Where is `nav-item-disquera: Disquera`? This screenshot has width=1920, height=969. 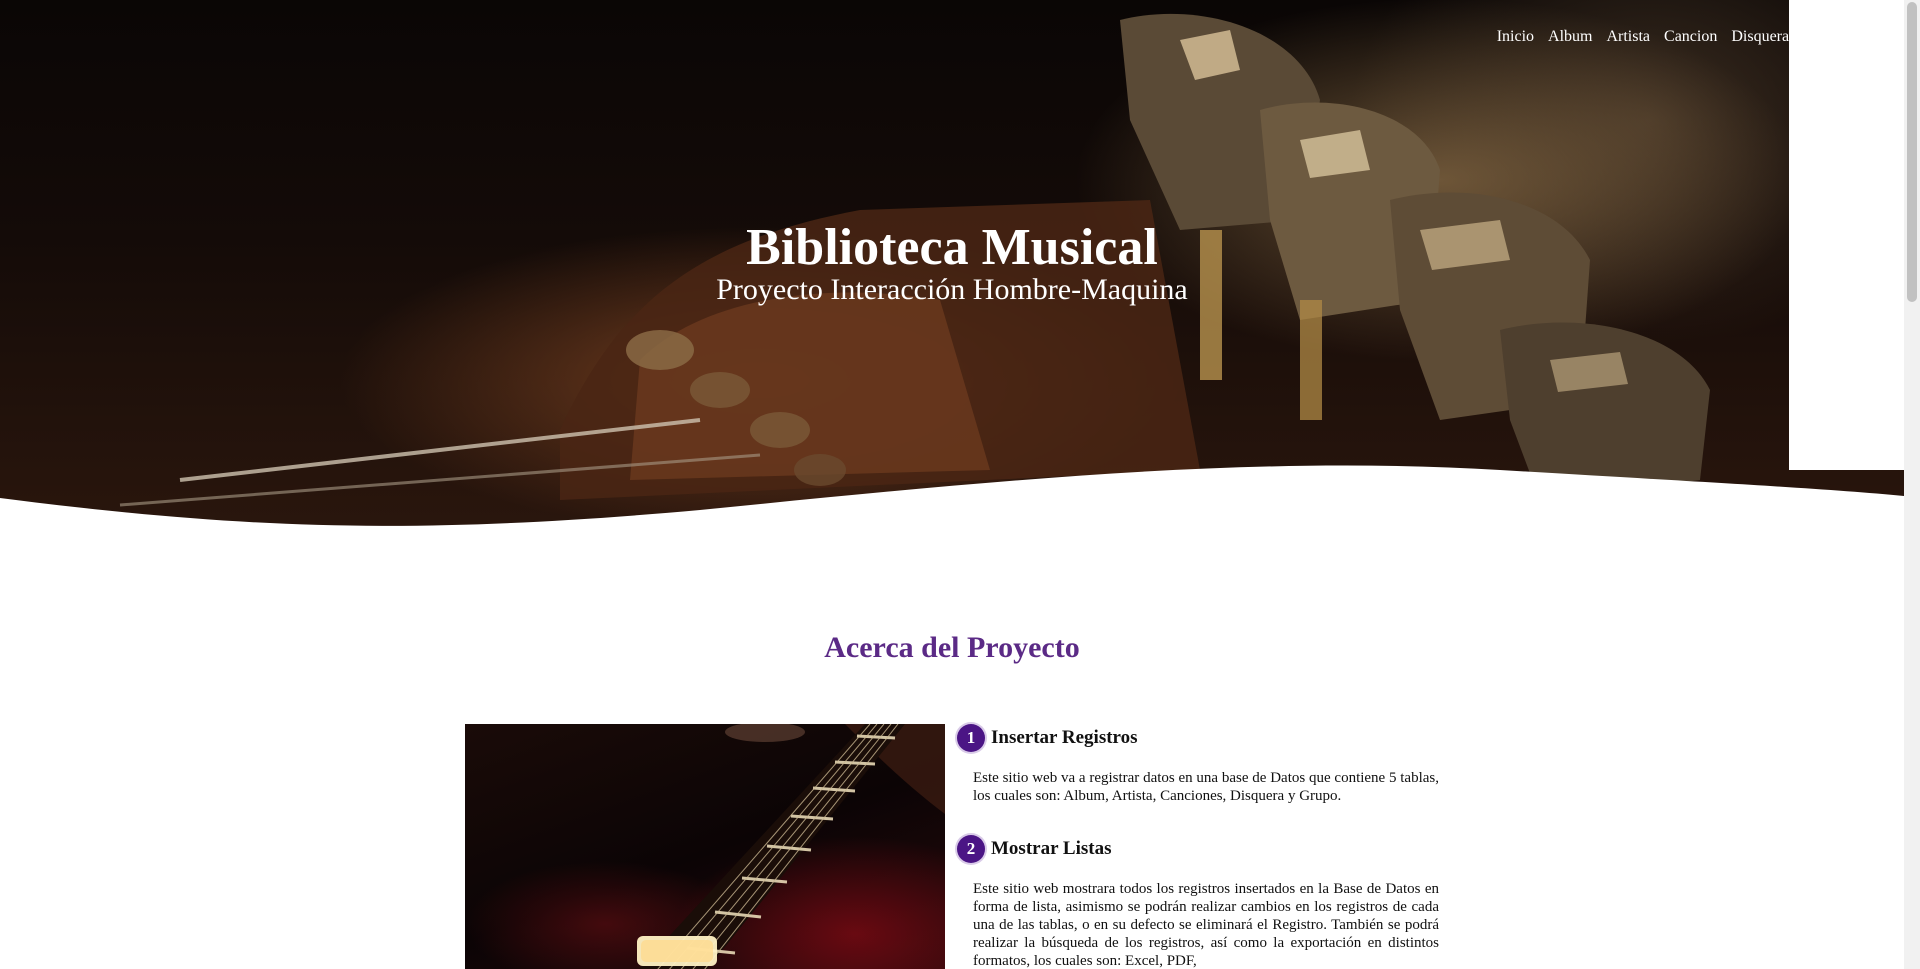
nav-item-disquera: Disquera is located at coordinates (1760, 37).